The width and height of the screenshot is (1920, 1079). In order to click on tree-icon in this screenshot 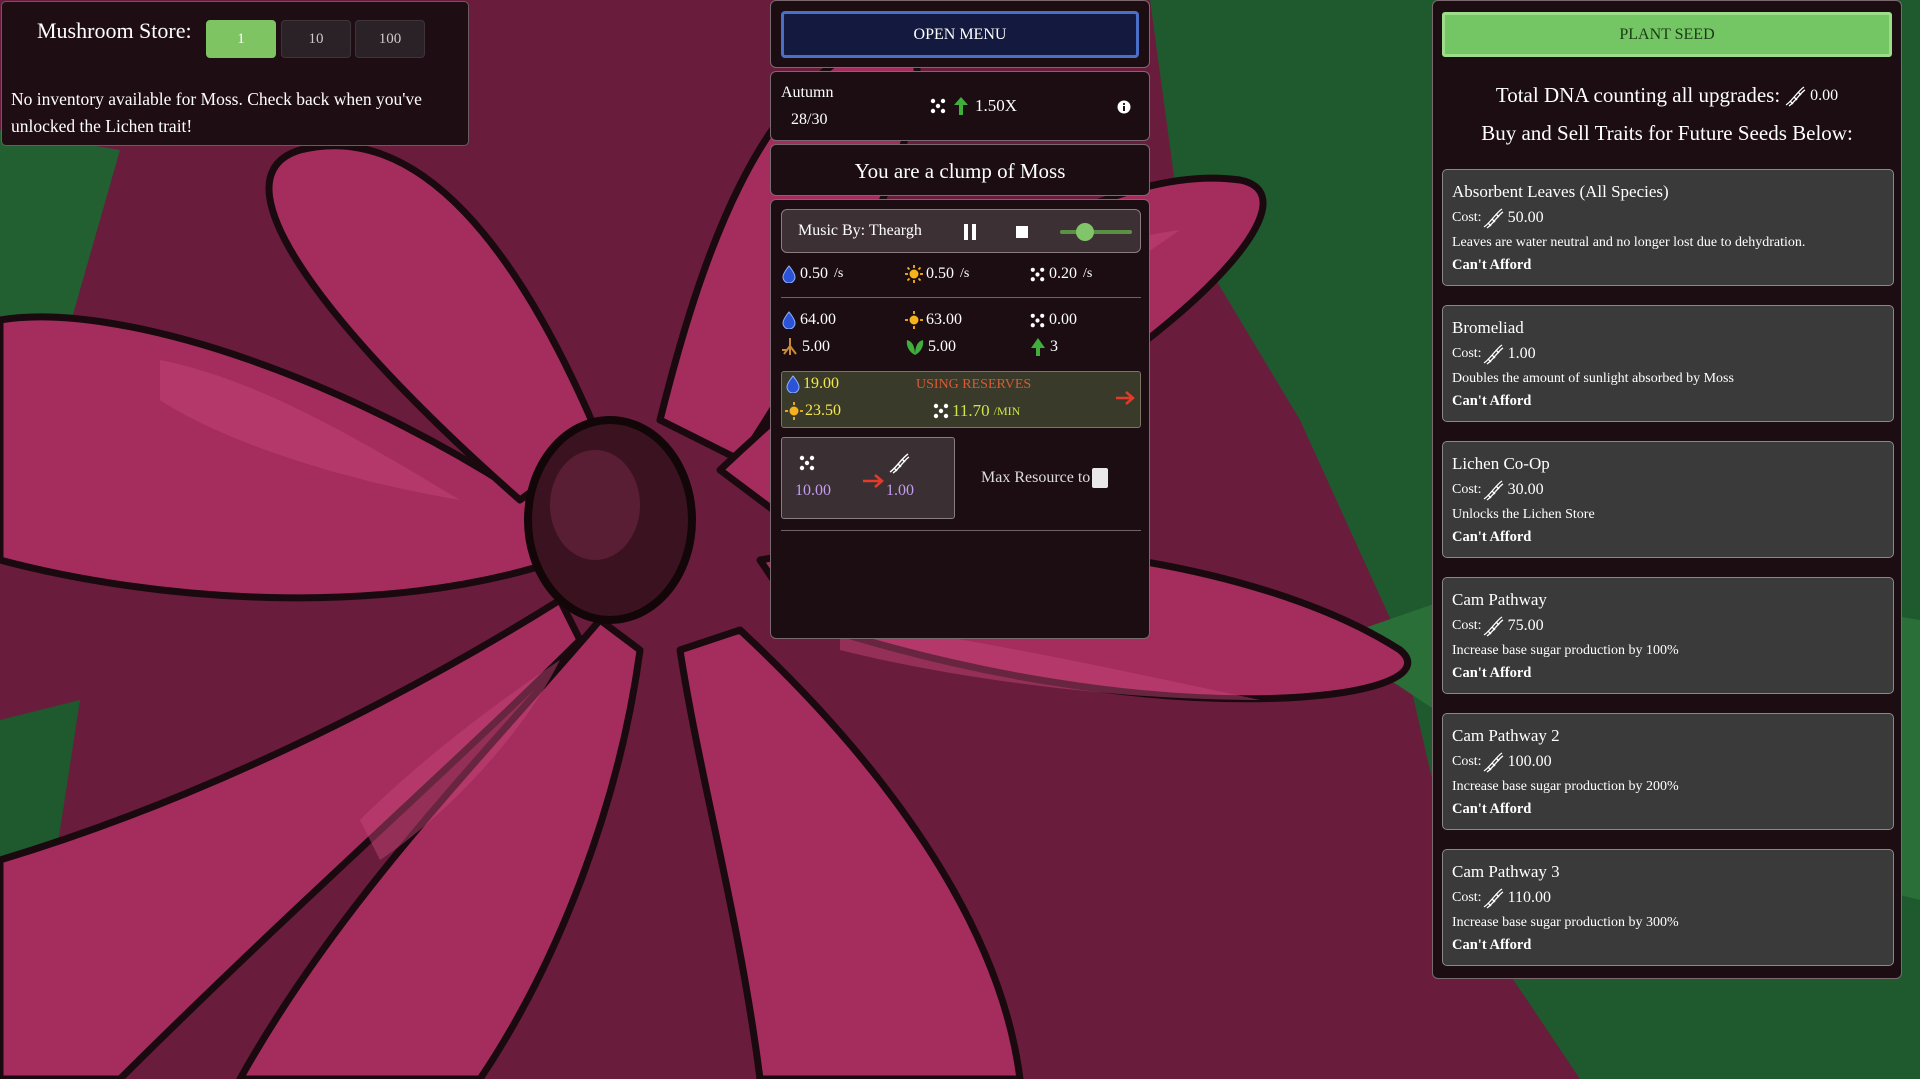, I will do `click(1038, 347)`.